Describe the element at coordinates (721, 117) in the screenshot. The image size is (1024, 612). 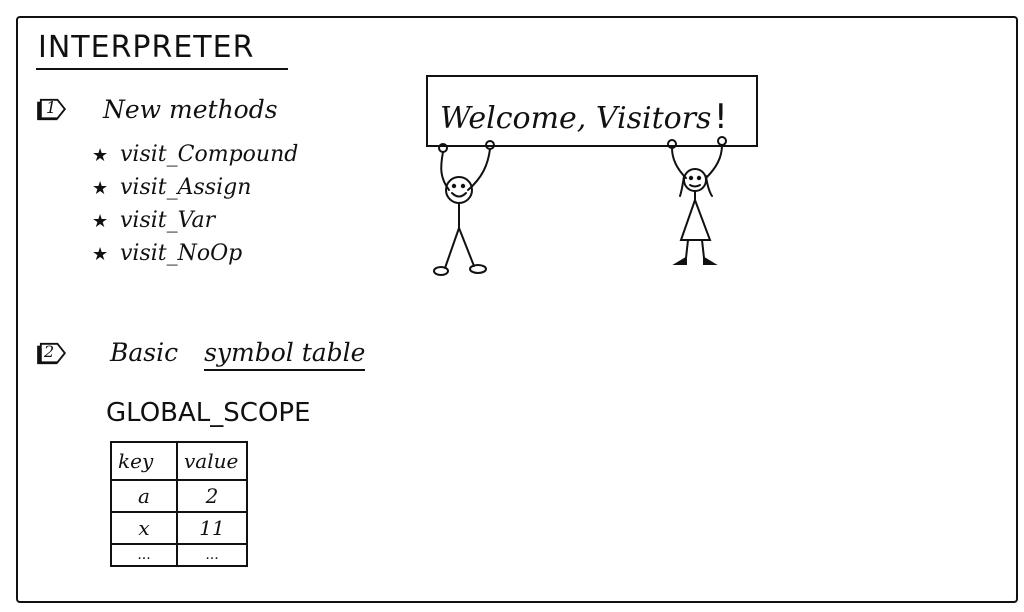
I see `banner-exclamation: !` at that location.